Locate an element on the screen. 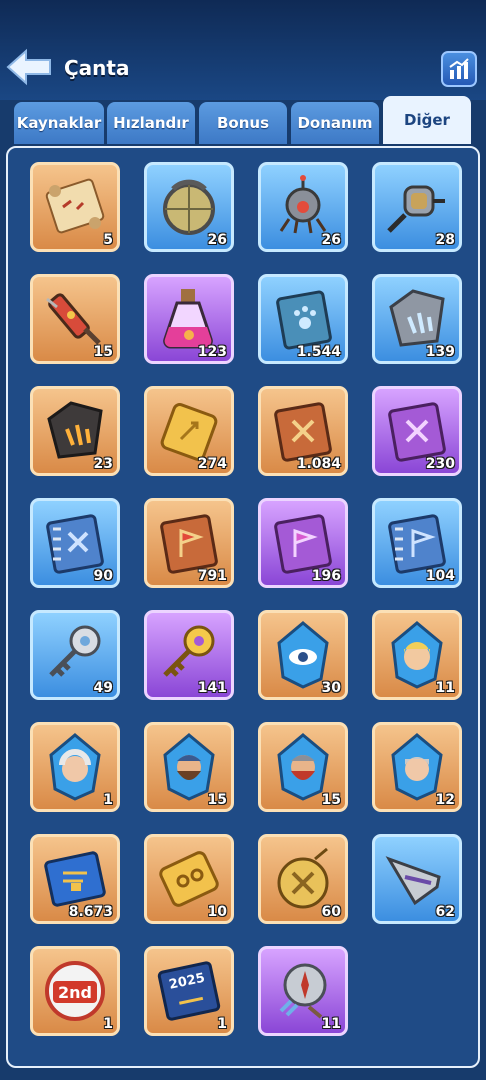 Image resolution: width=486 pixels, height=1080 pixels. item-count: 139 is located at coordinates (440, 352).